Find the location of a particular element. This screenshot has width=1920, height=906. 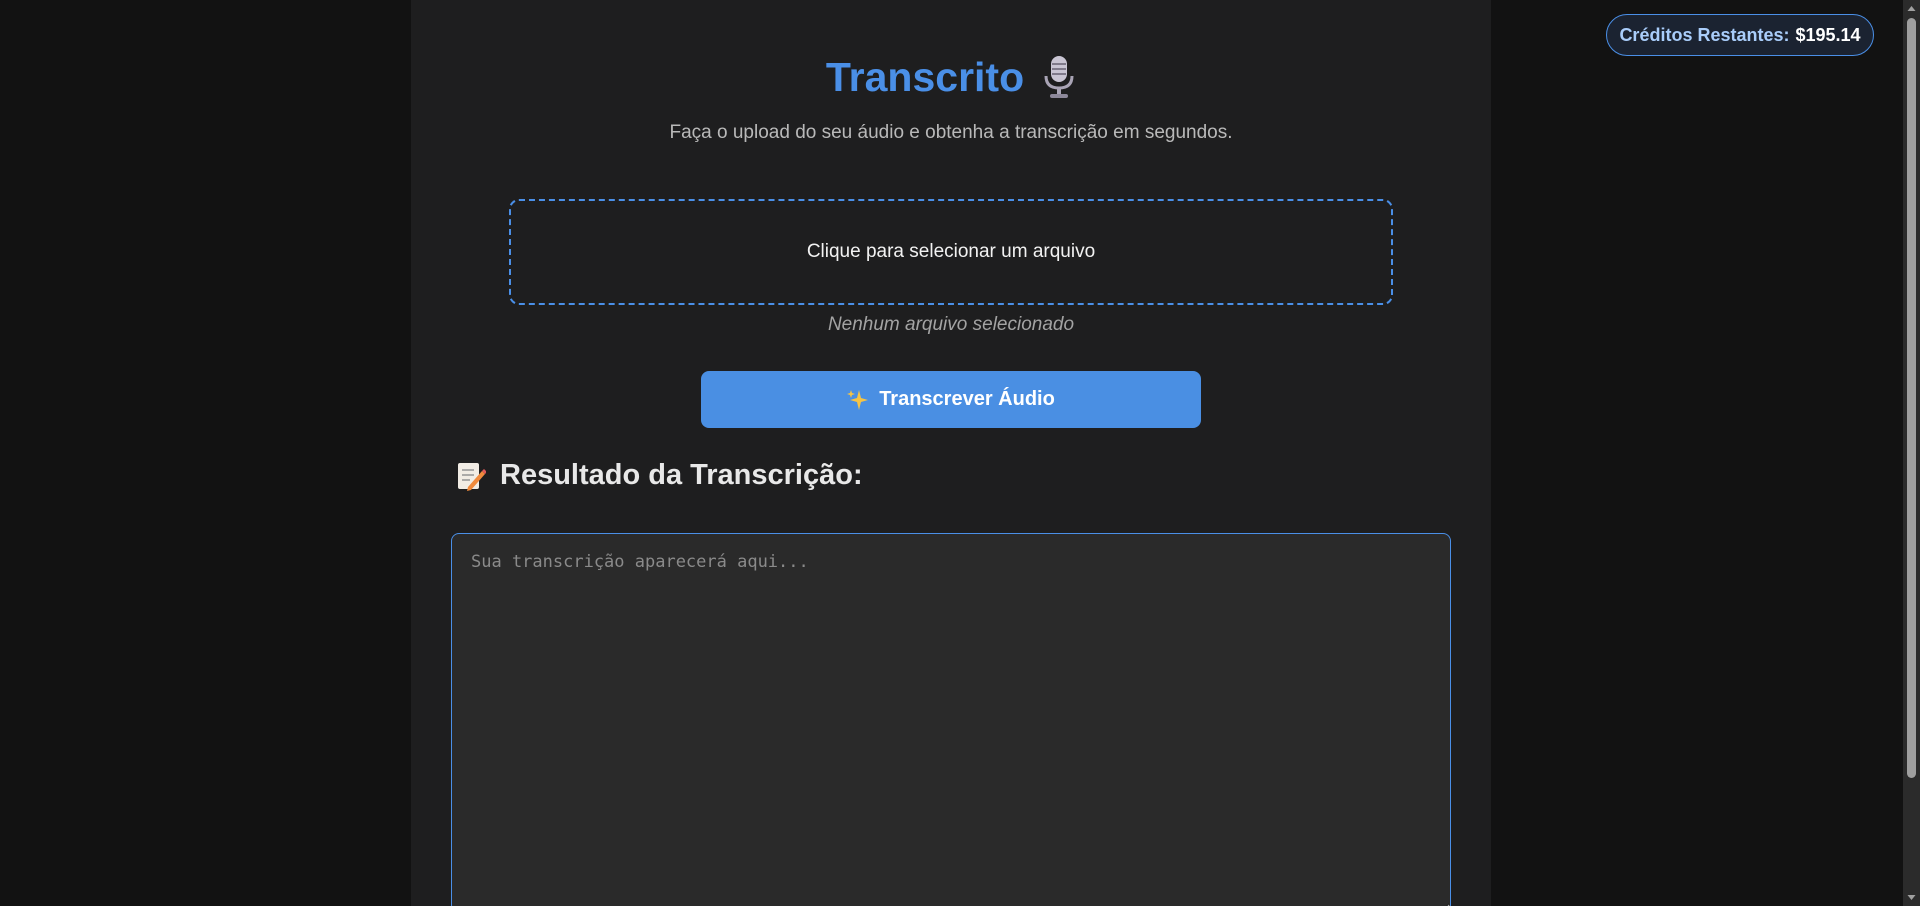

credits-badge: Créditos Restantes: $195.14 is located at coordinates (1740, 35).